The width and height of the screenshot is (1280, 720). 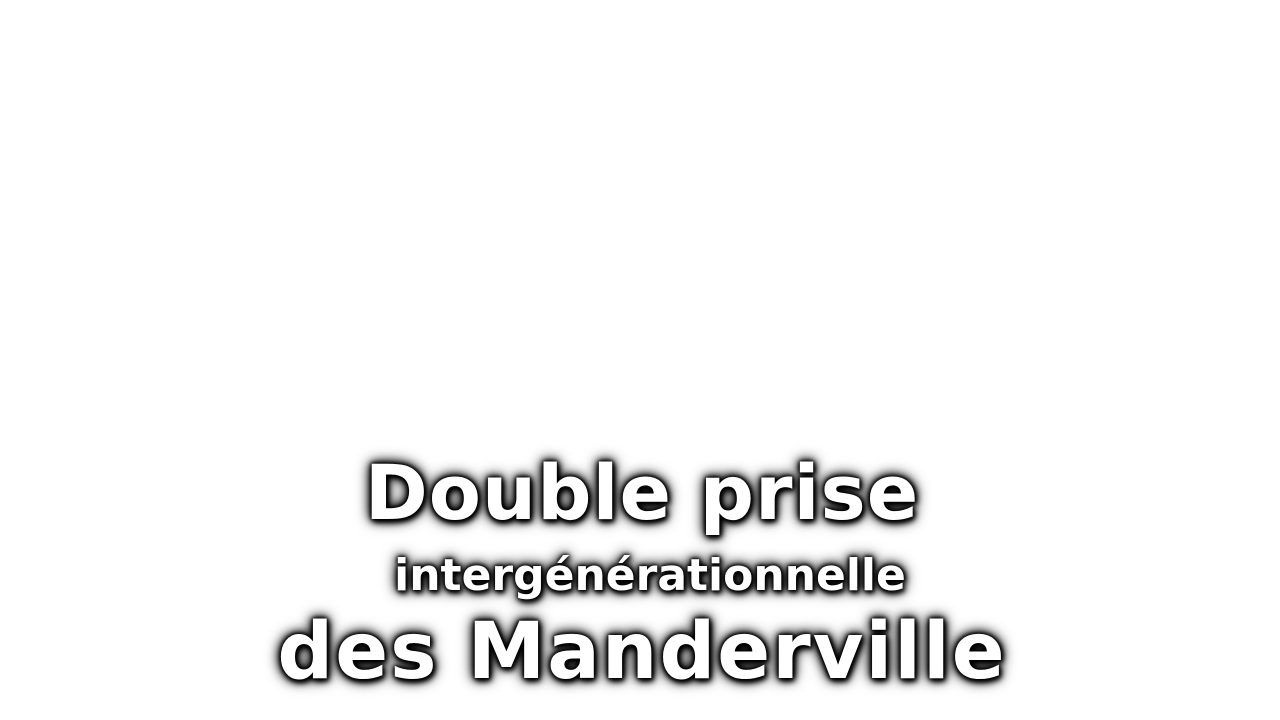 What do you see at coordinates (650, 575) in the screenshot?
I see `title-line-2: intergénérationnelle` at bounding box center [650, 575].